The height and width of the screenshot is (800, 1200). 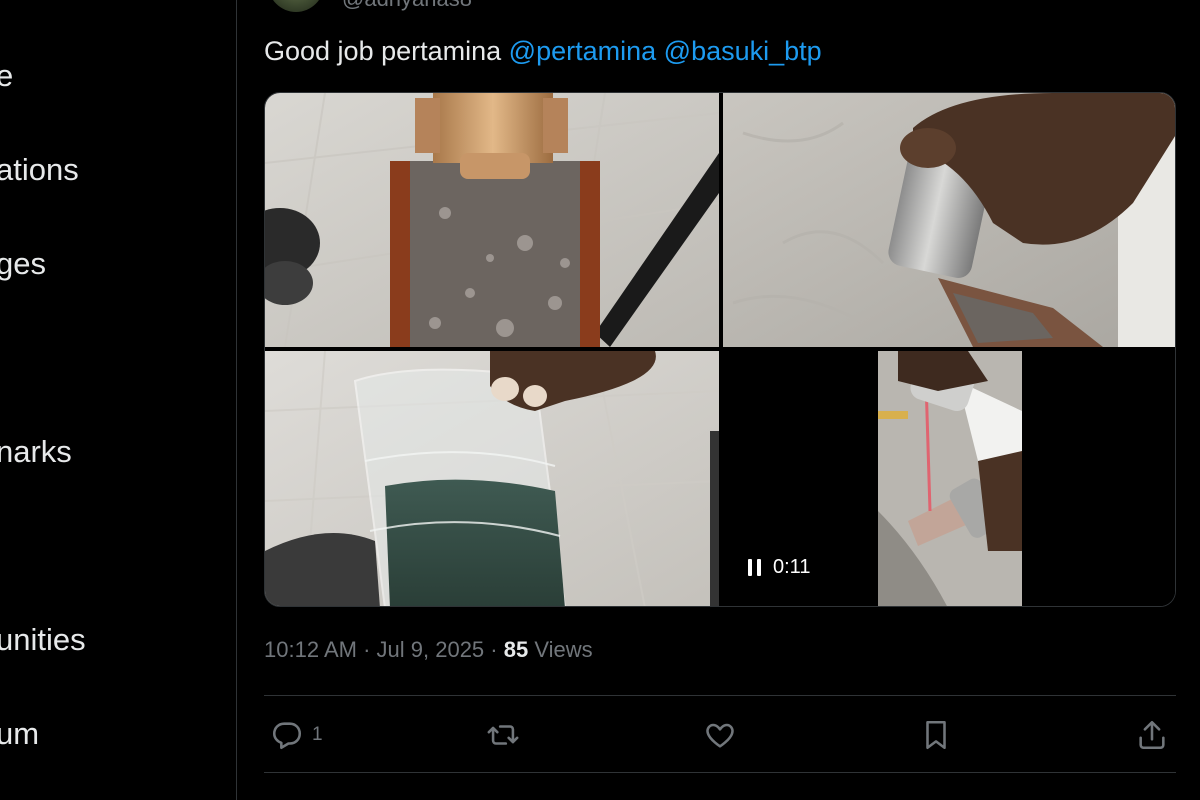 I want to click on pause-icon, so click(x=754, y=567).